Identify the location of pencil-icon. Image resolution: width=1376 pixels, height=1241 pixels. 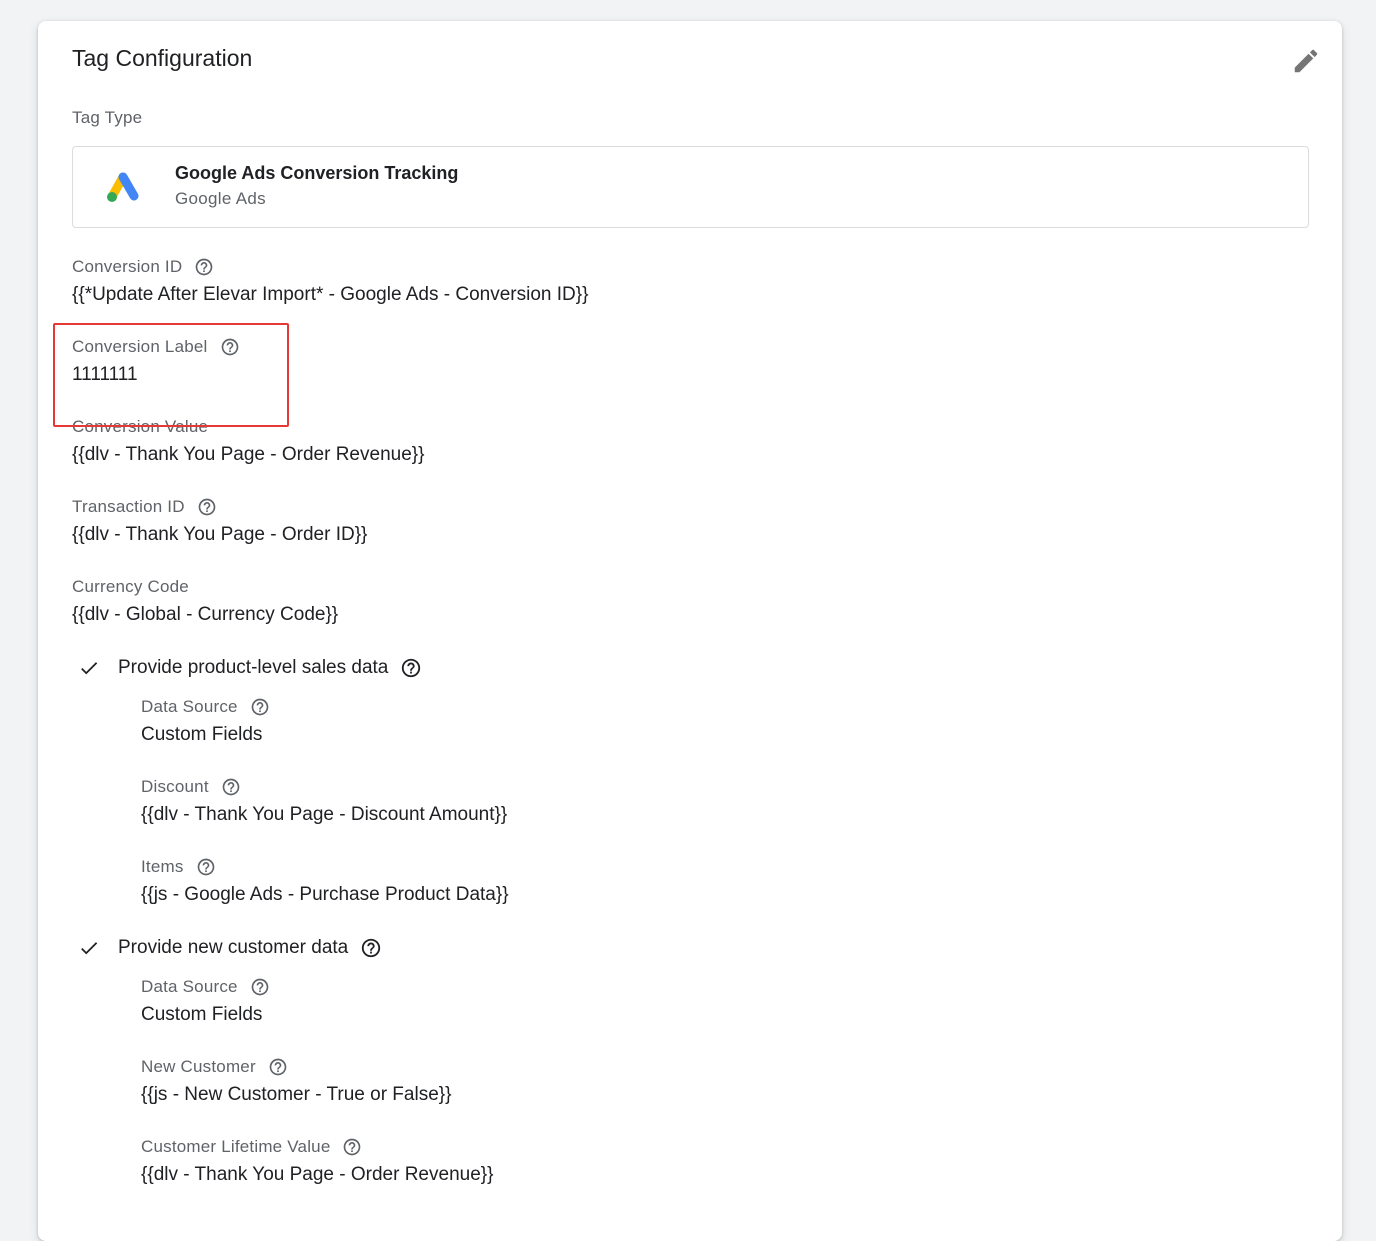
(1306, 61).